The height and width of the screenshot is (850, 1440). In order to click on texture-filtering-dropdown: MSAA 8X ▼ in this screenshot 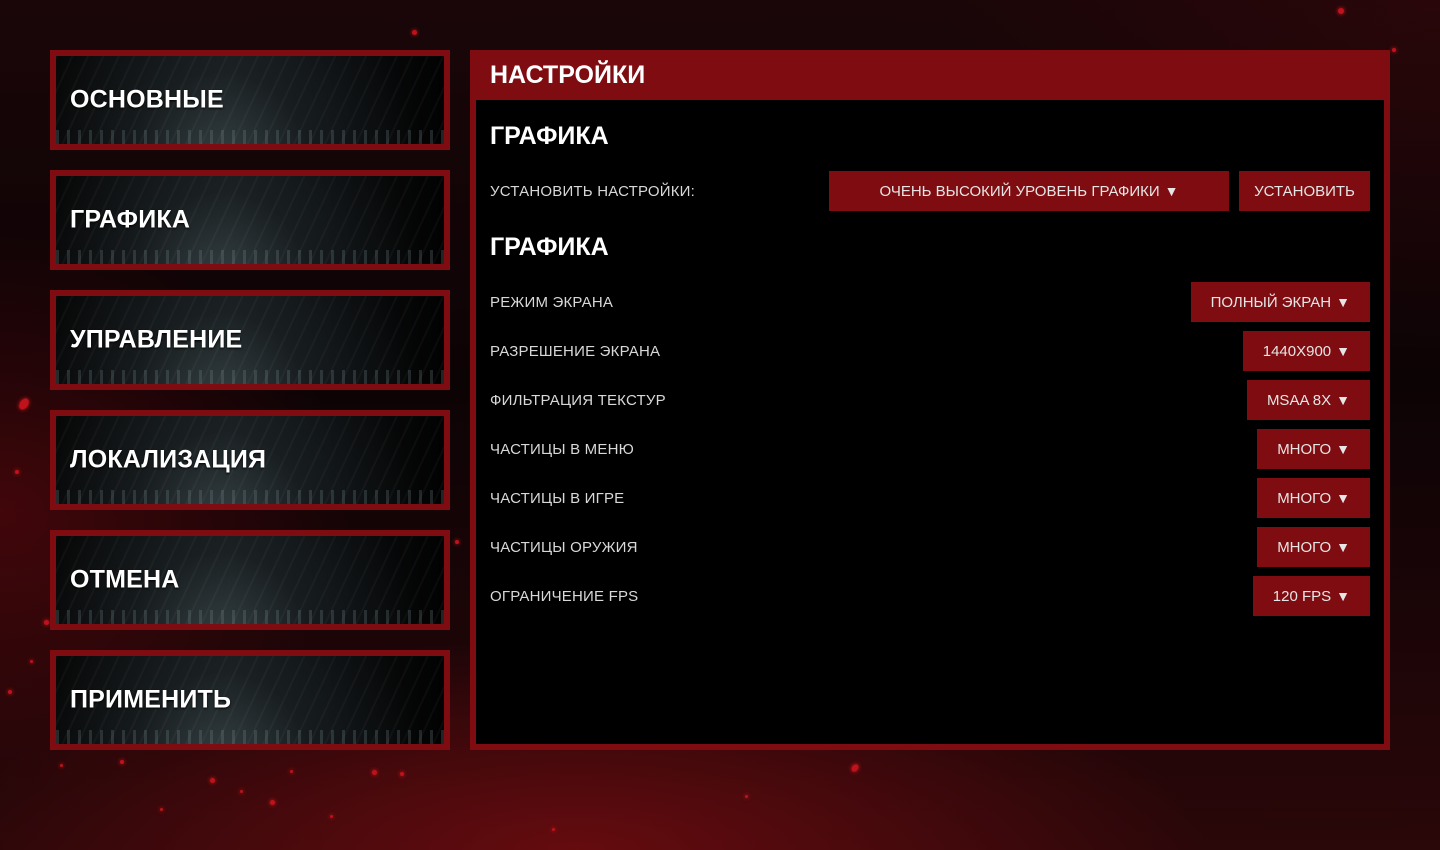, I will do `click(1308, 400)`.